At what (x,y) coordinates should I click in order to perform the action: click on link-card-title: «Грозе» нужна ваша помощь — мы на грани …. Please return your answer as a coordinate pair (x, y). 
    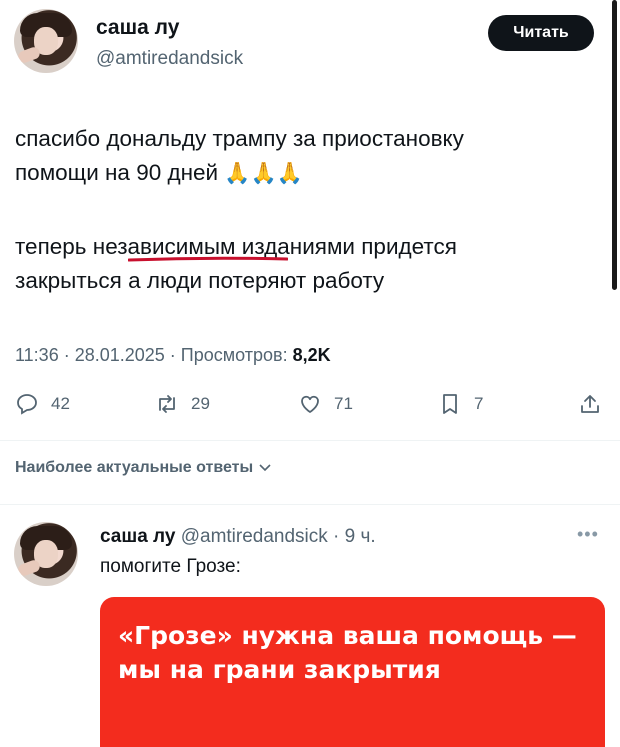
    Looking at the image, I should click on (347, 652).